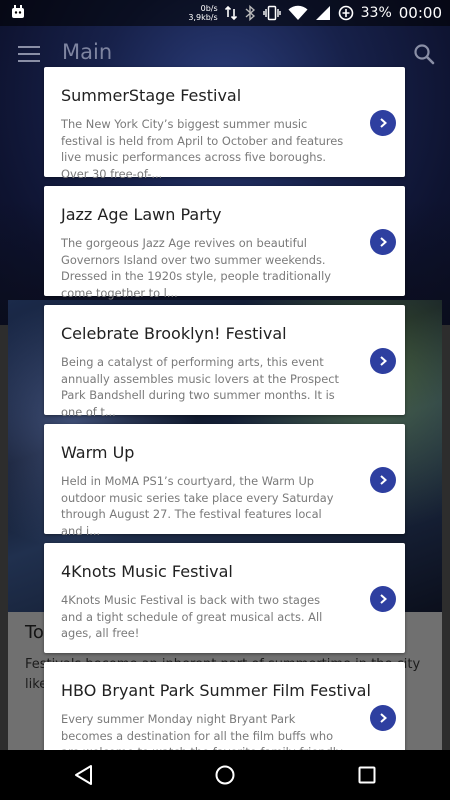 The width and height of the screenshot is (450, 800). What do you see at coordinates (322, 13) in the screenshot?
I see `cell-signal-icon` at bounding box center [322, 13].